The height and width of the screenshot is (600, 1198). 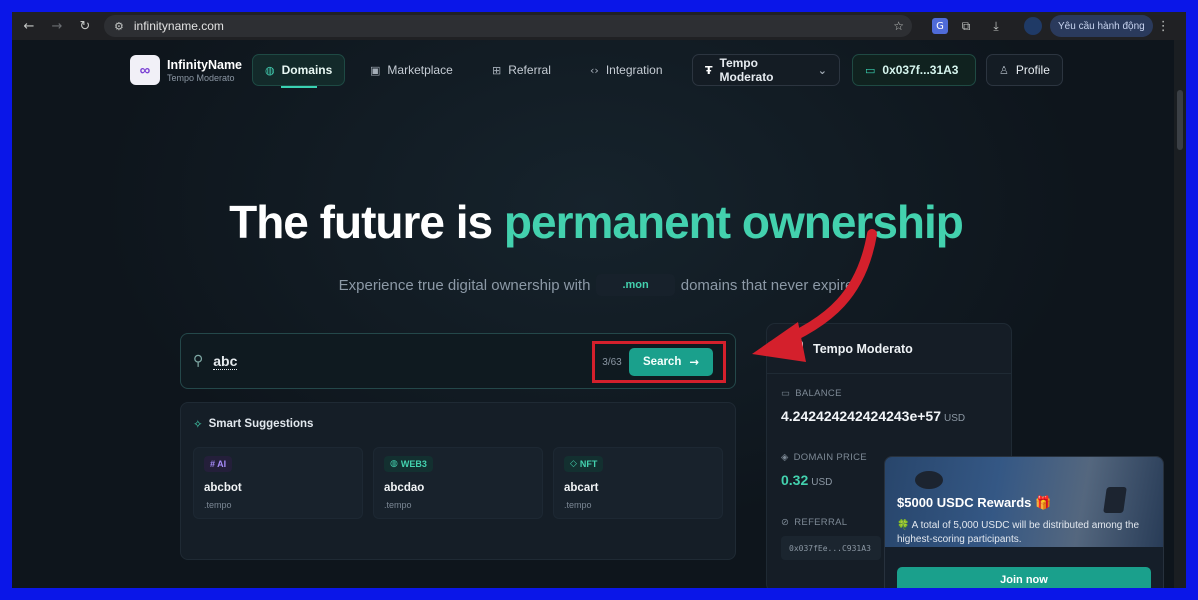 What do you see at coordinates (785, 522) in the screenshot?
I see `link-icon: ⊘` at bounding box center [785, 522].